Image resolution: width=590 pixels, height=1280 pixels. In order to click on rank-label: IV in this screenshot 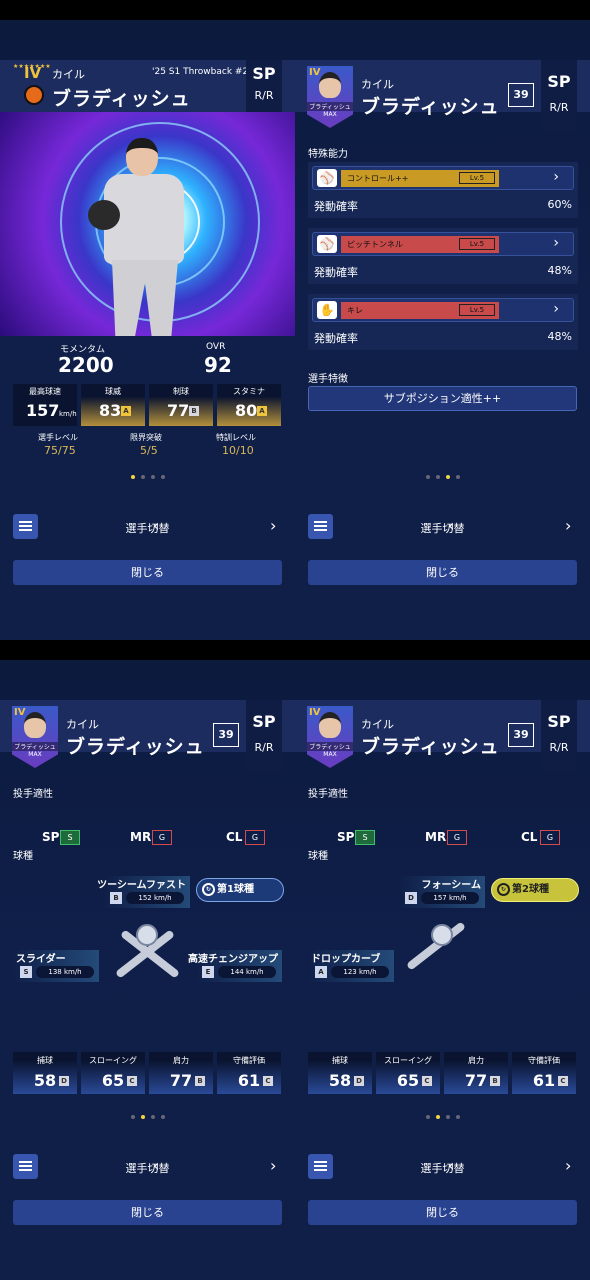, I will do `click(33, 73)`.